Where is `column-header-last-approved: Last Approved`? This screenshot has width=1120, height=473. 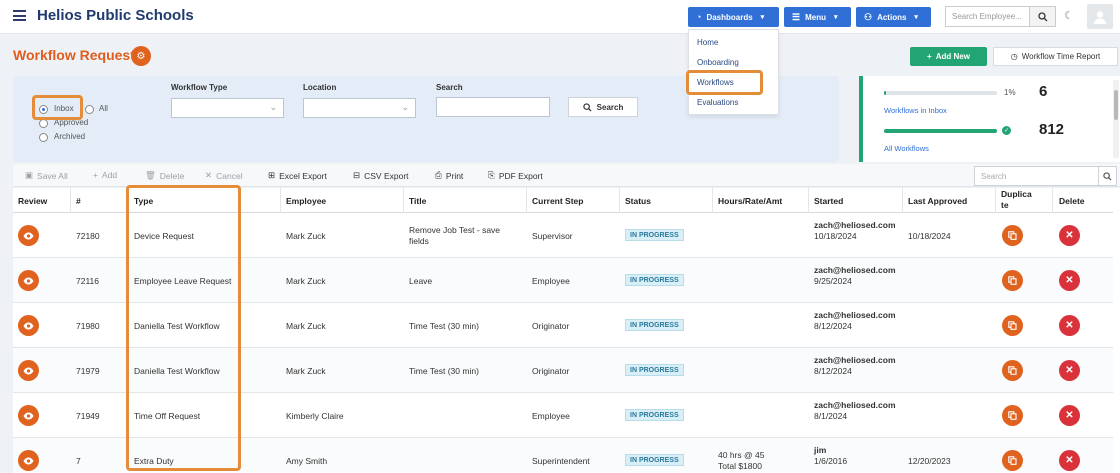
column-header-last-approved: Last Approved is located at coordinates (949, 200).